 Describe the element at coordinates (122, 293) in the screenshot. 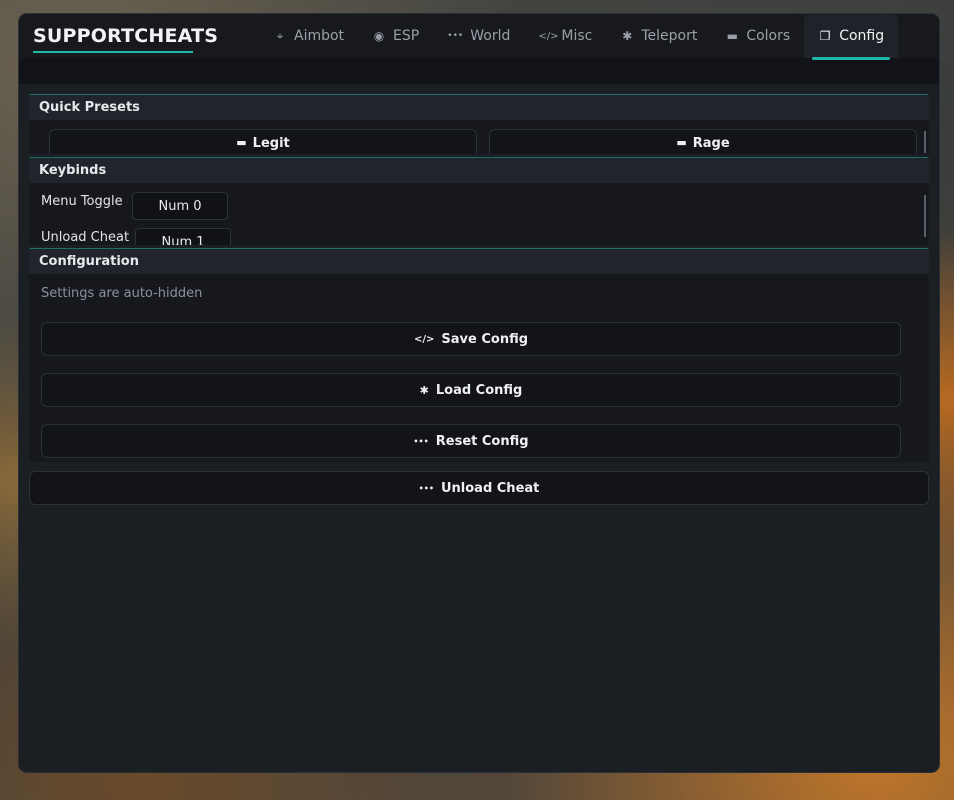

I see `hint-text: Settings are auto-hidden` at that location.